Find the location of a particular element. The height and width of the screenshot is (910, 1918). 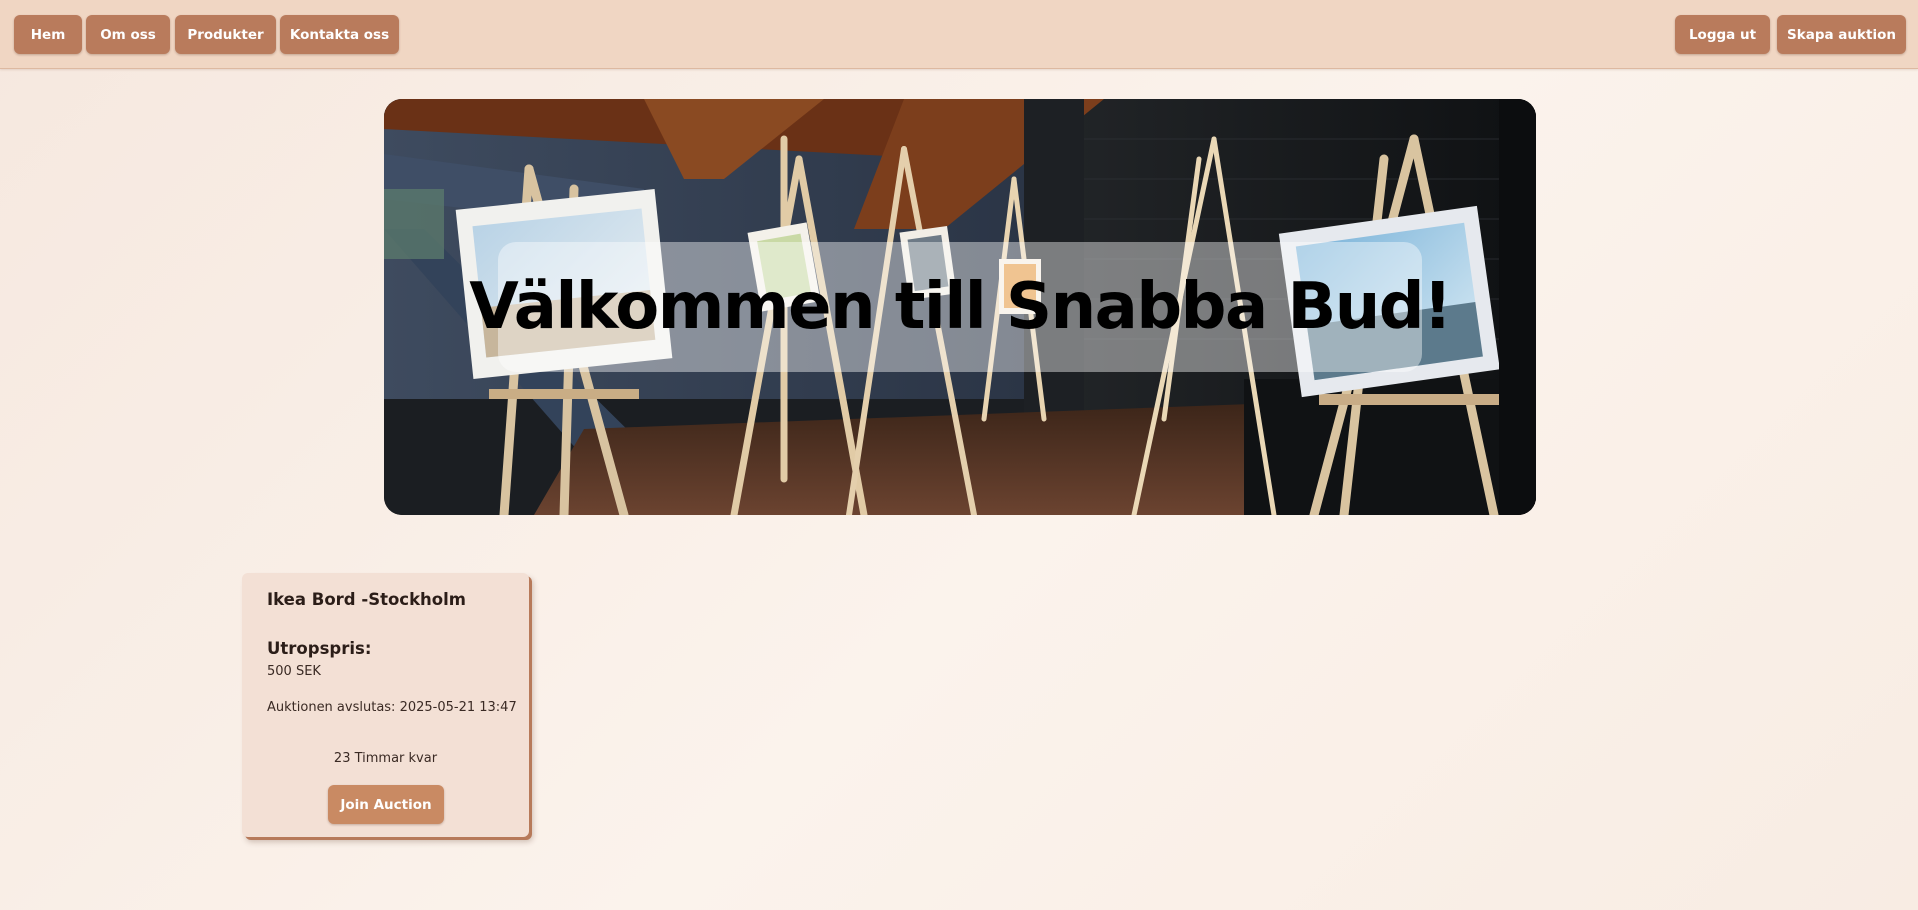

create-auction-button: Skapa auktion is located at coordinates (1841, 34).